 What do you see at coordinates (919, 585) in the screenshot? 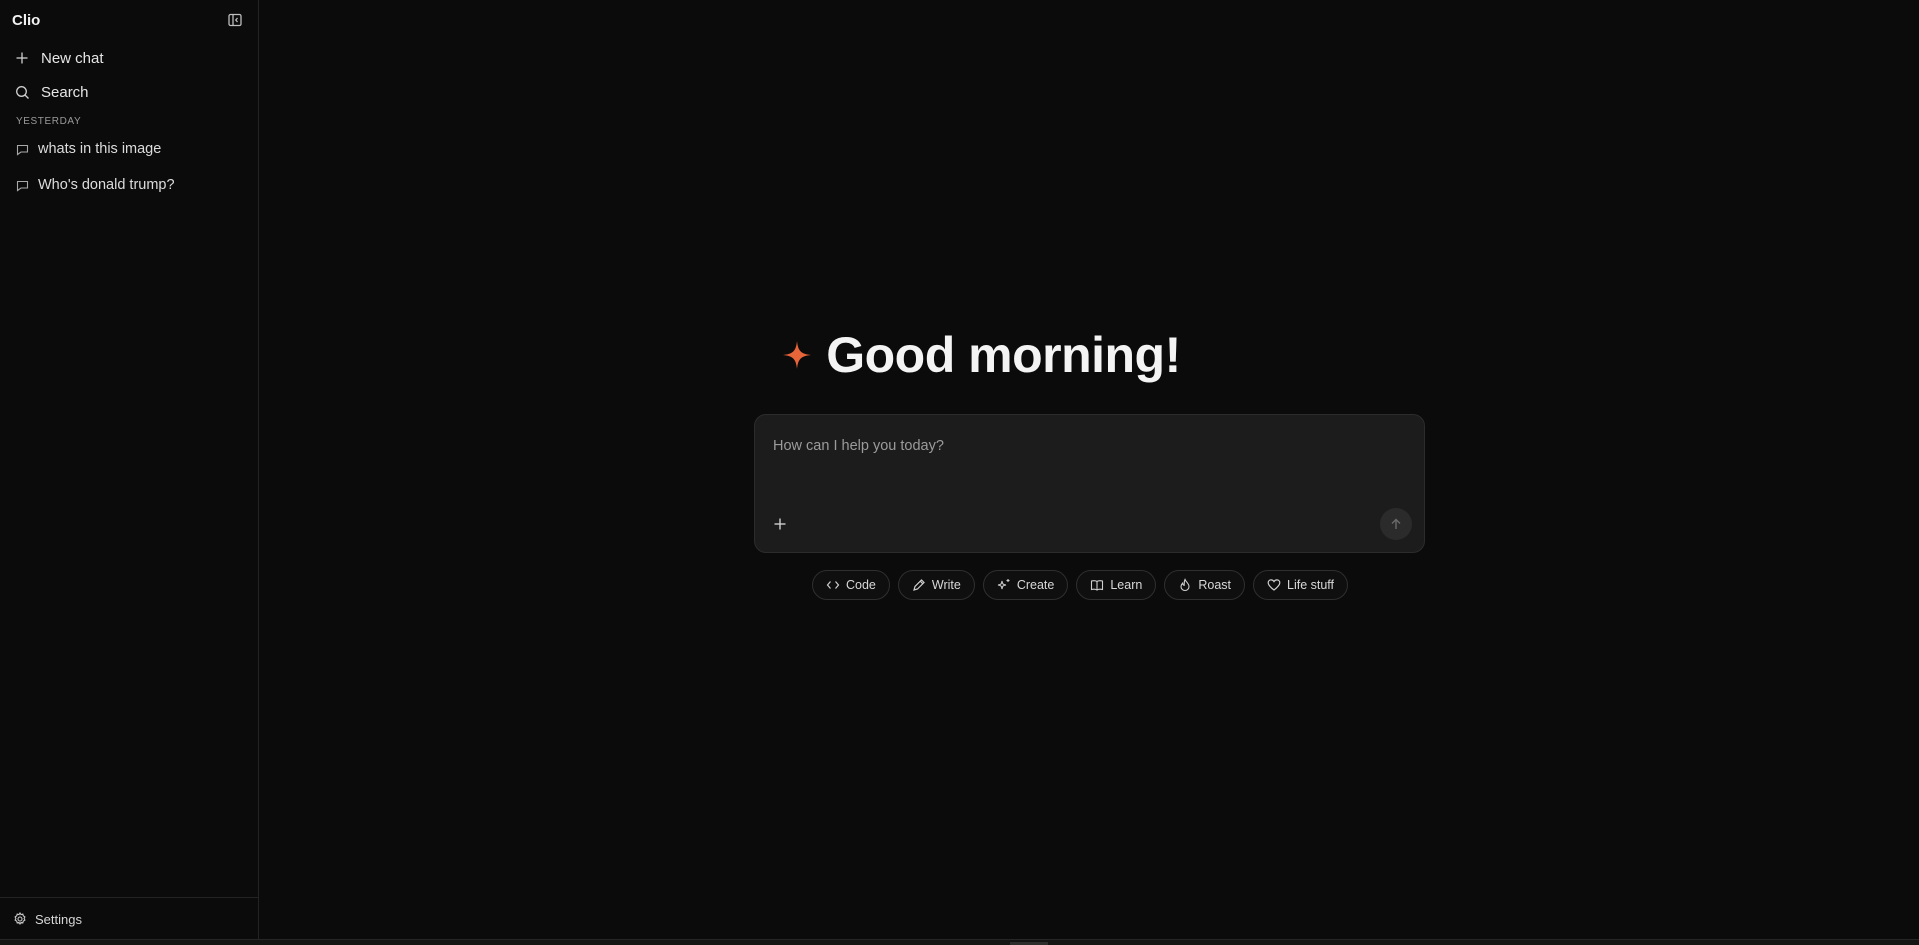
I see `pen-icon` at bounding box center [919, 585].